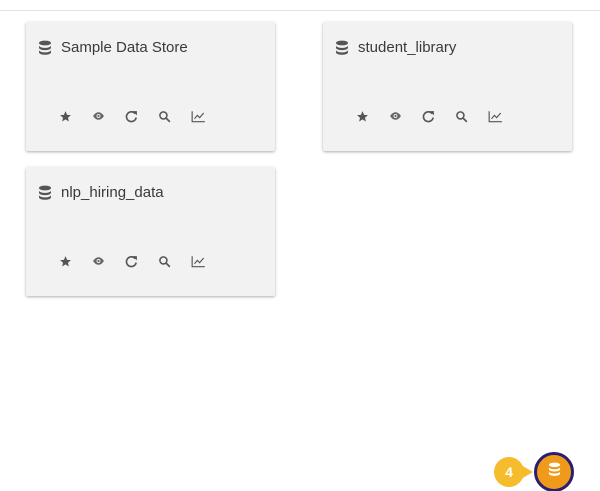  Describe the element at coordinates (300, 10) in the screenshot. I see `top-divider` at that location.